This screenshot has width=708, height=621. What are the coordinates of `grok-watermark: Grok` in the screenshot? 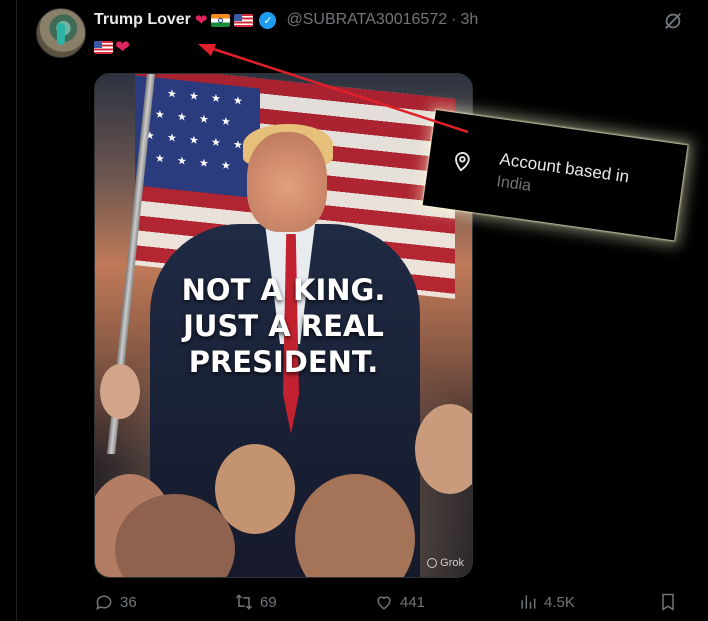 It's located at (445, 563).